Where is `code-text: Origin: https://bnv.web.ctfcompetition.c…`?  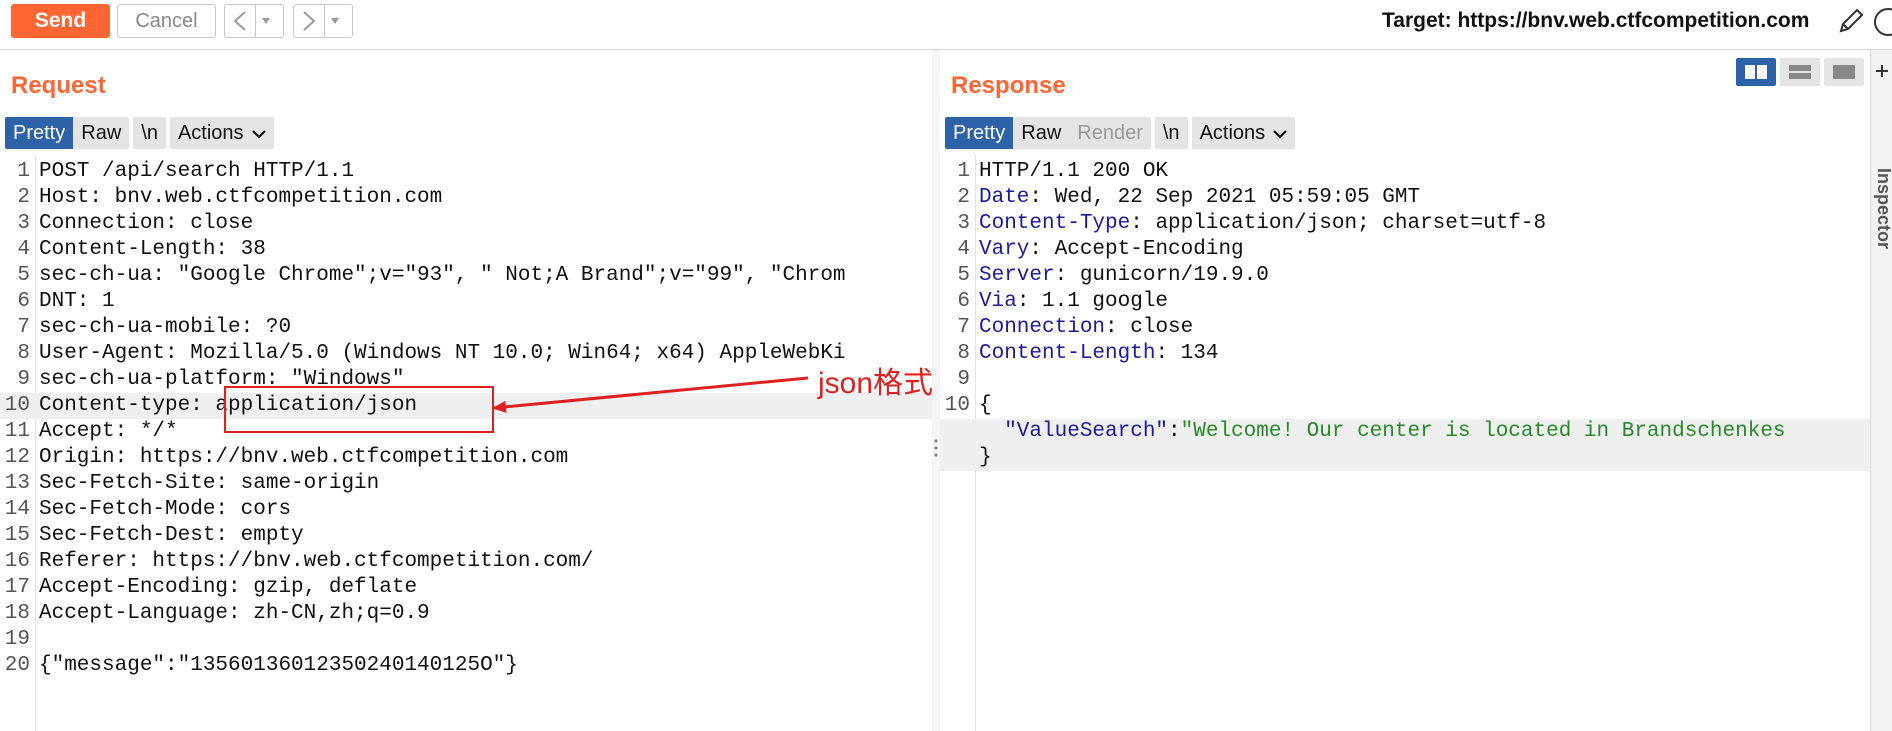
code-text: Origin: https://bnv.web.ctfcompetition.c… is located at coordinates (304, 457).